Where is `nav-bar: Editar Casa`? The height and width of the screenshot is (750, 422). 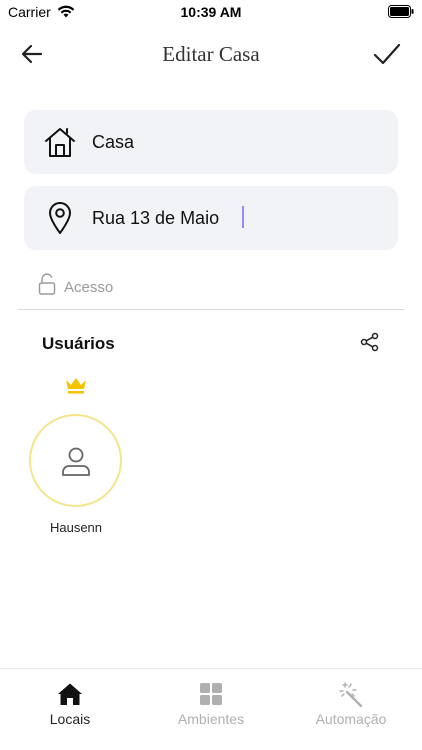 nav-bar: Editar Casa is located at coordinates (211, 54).